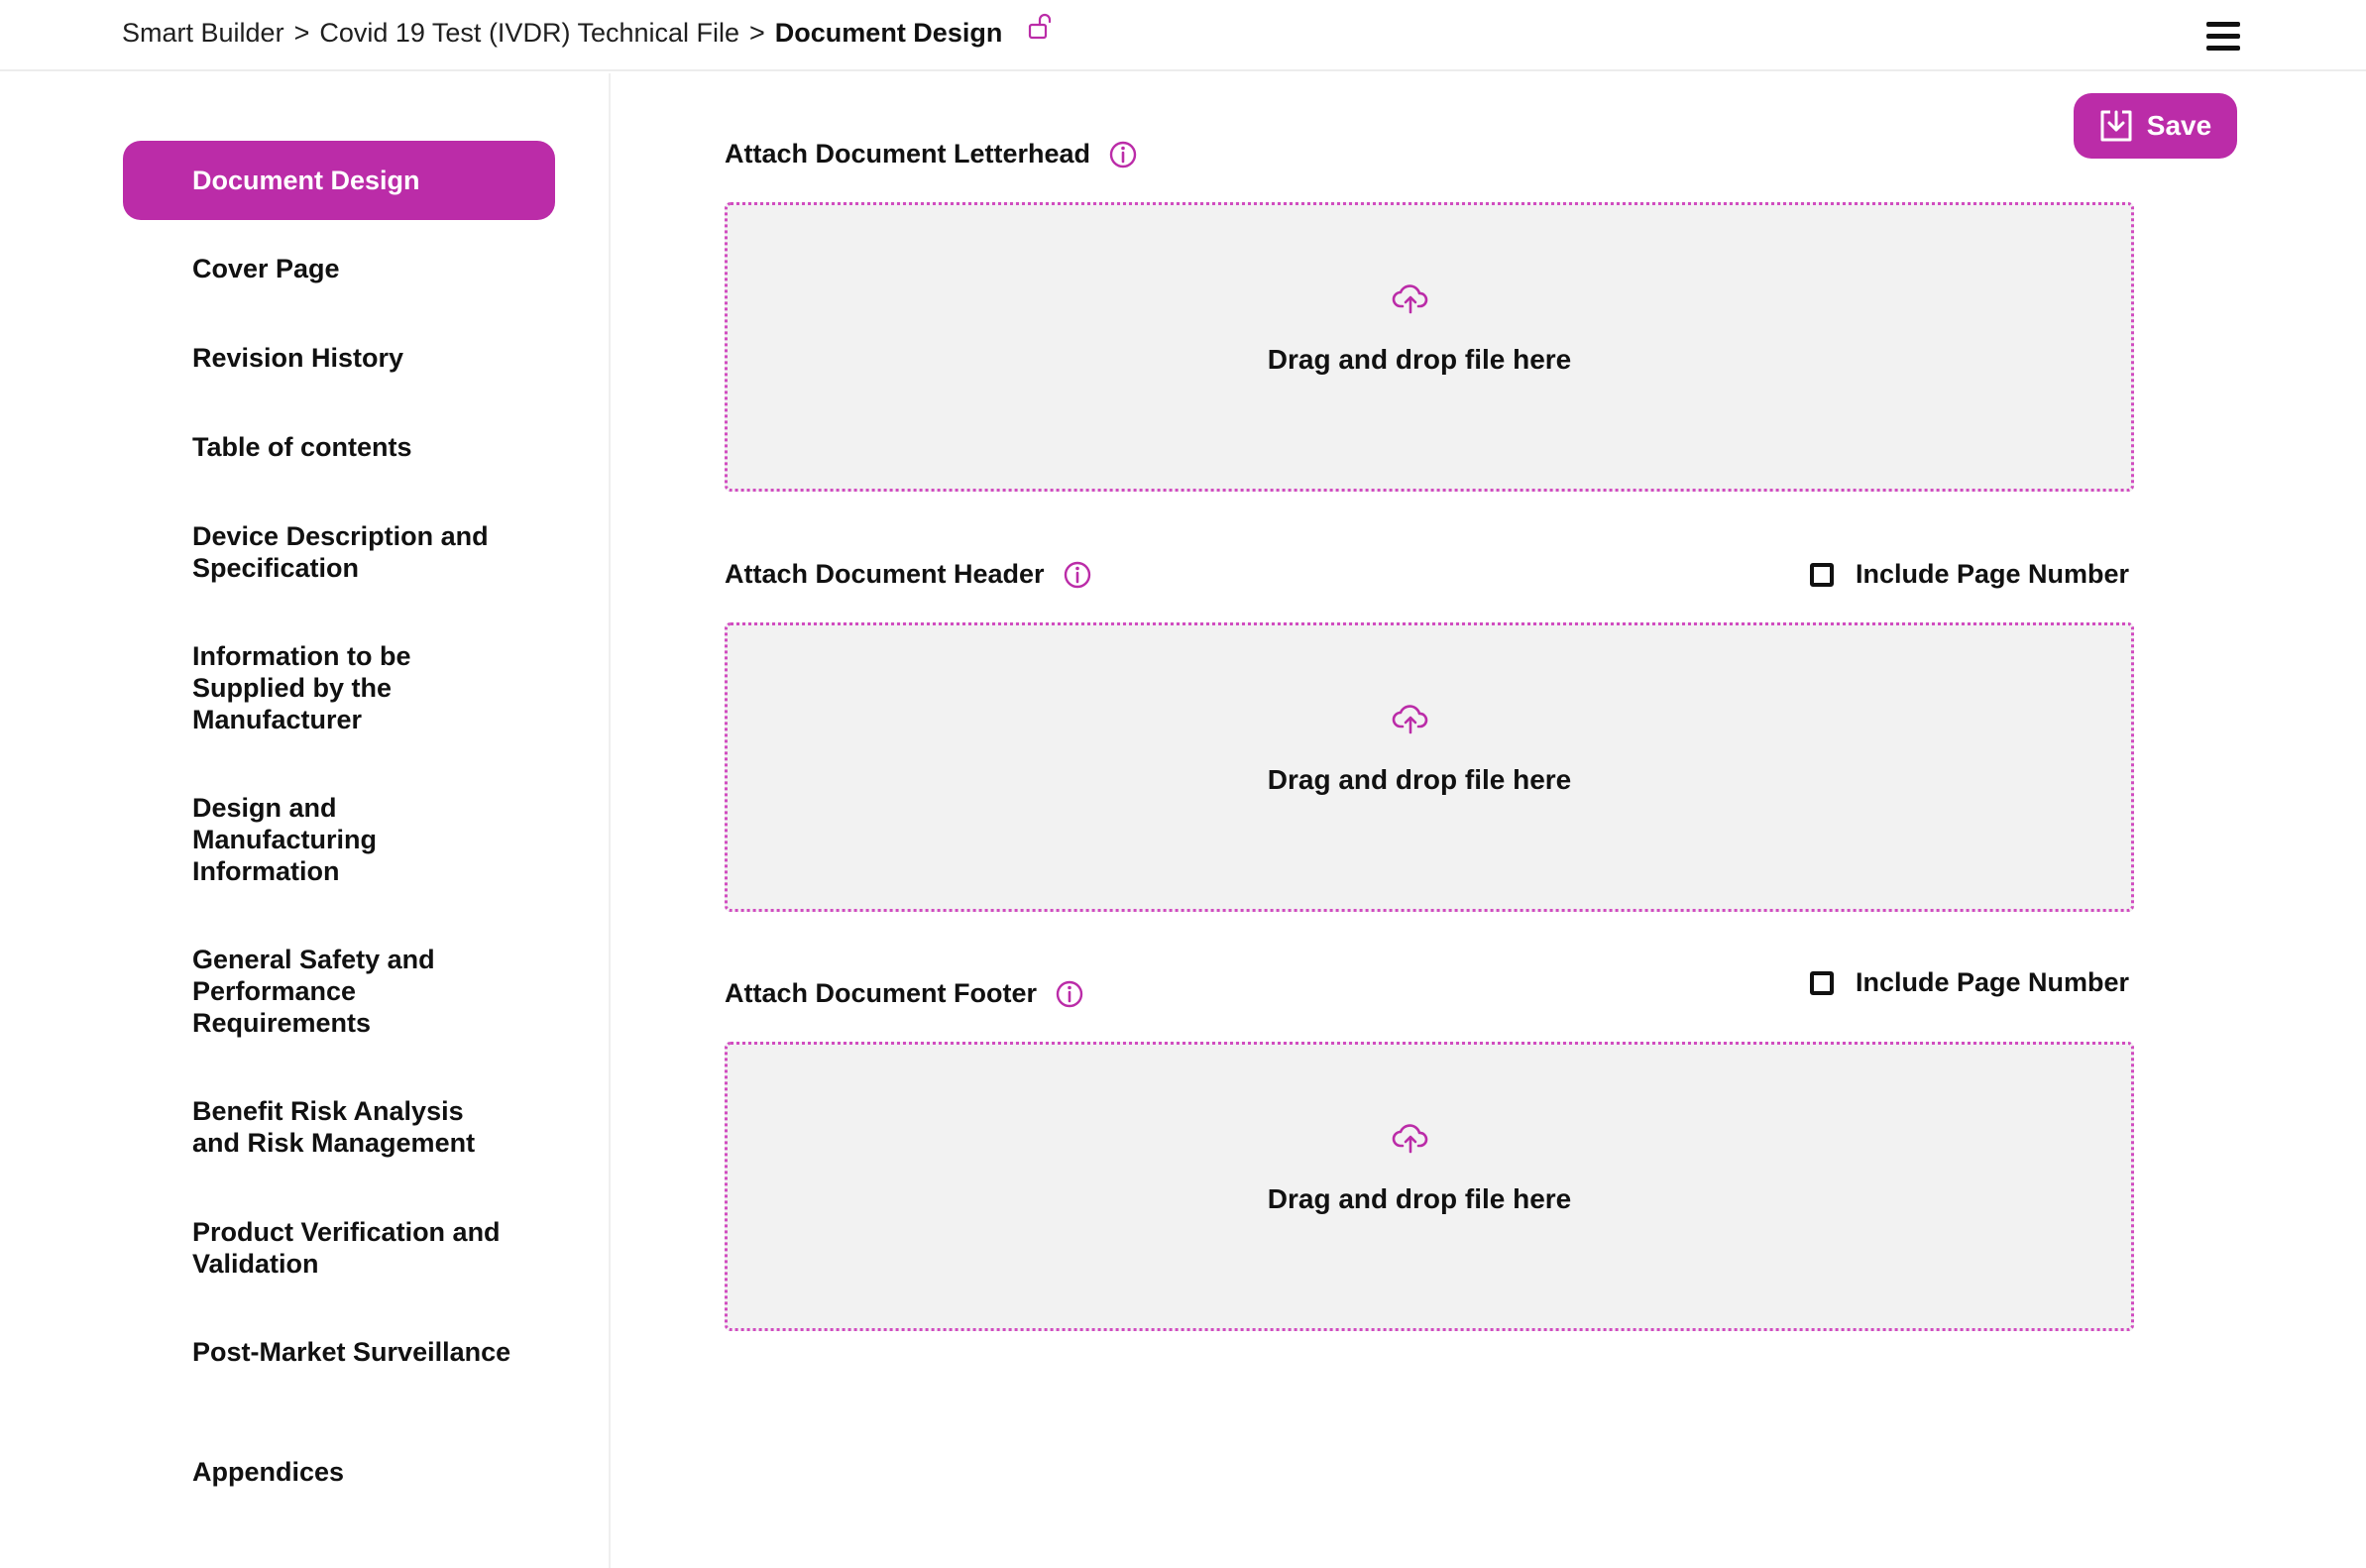 The height and width of the screenshot is (1568, 2366). Describe the element at coordinates (1822, 574) in the screenshot. I see `header-page-number-checkbox` at that location.